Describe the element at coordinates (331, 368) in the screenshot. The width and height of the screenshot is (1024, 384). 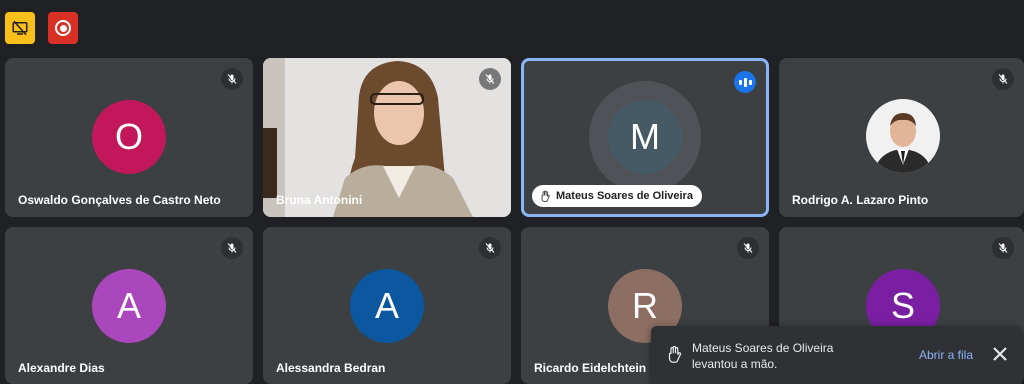
I see `participant-name: Alessandra Bedran` at that location.